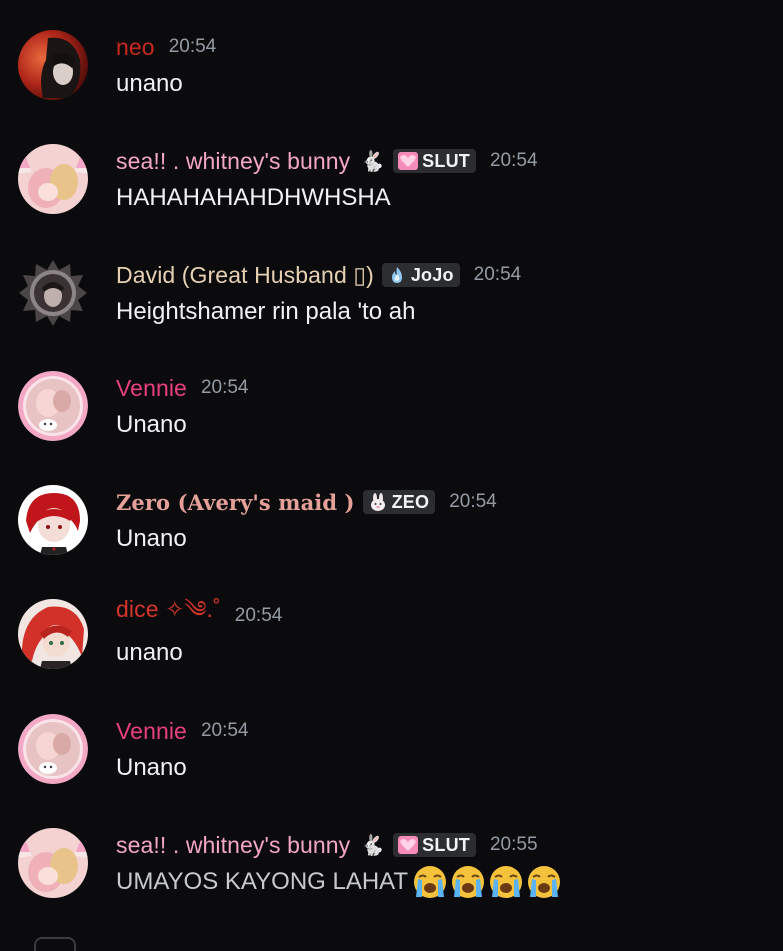 The height and width of the screenshot is (951, 783). I want to click on message-header: sea!! . whitney's bunny 🐇 SLUT 20:55, so click(327, 845).